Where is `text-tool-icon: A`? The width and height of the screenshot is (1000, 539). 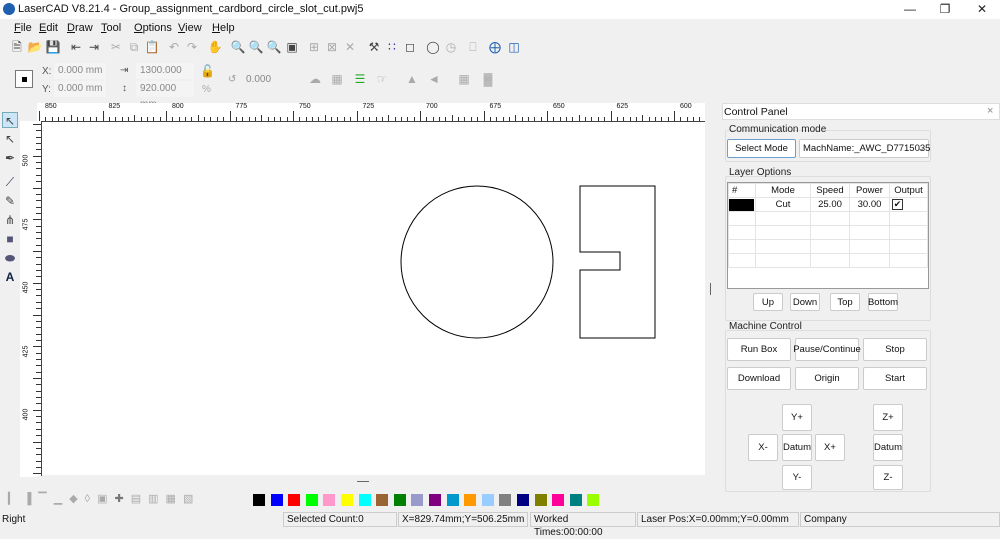
text-tool-icon: A is located at coordinates (10, 277).